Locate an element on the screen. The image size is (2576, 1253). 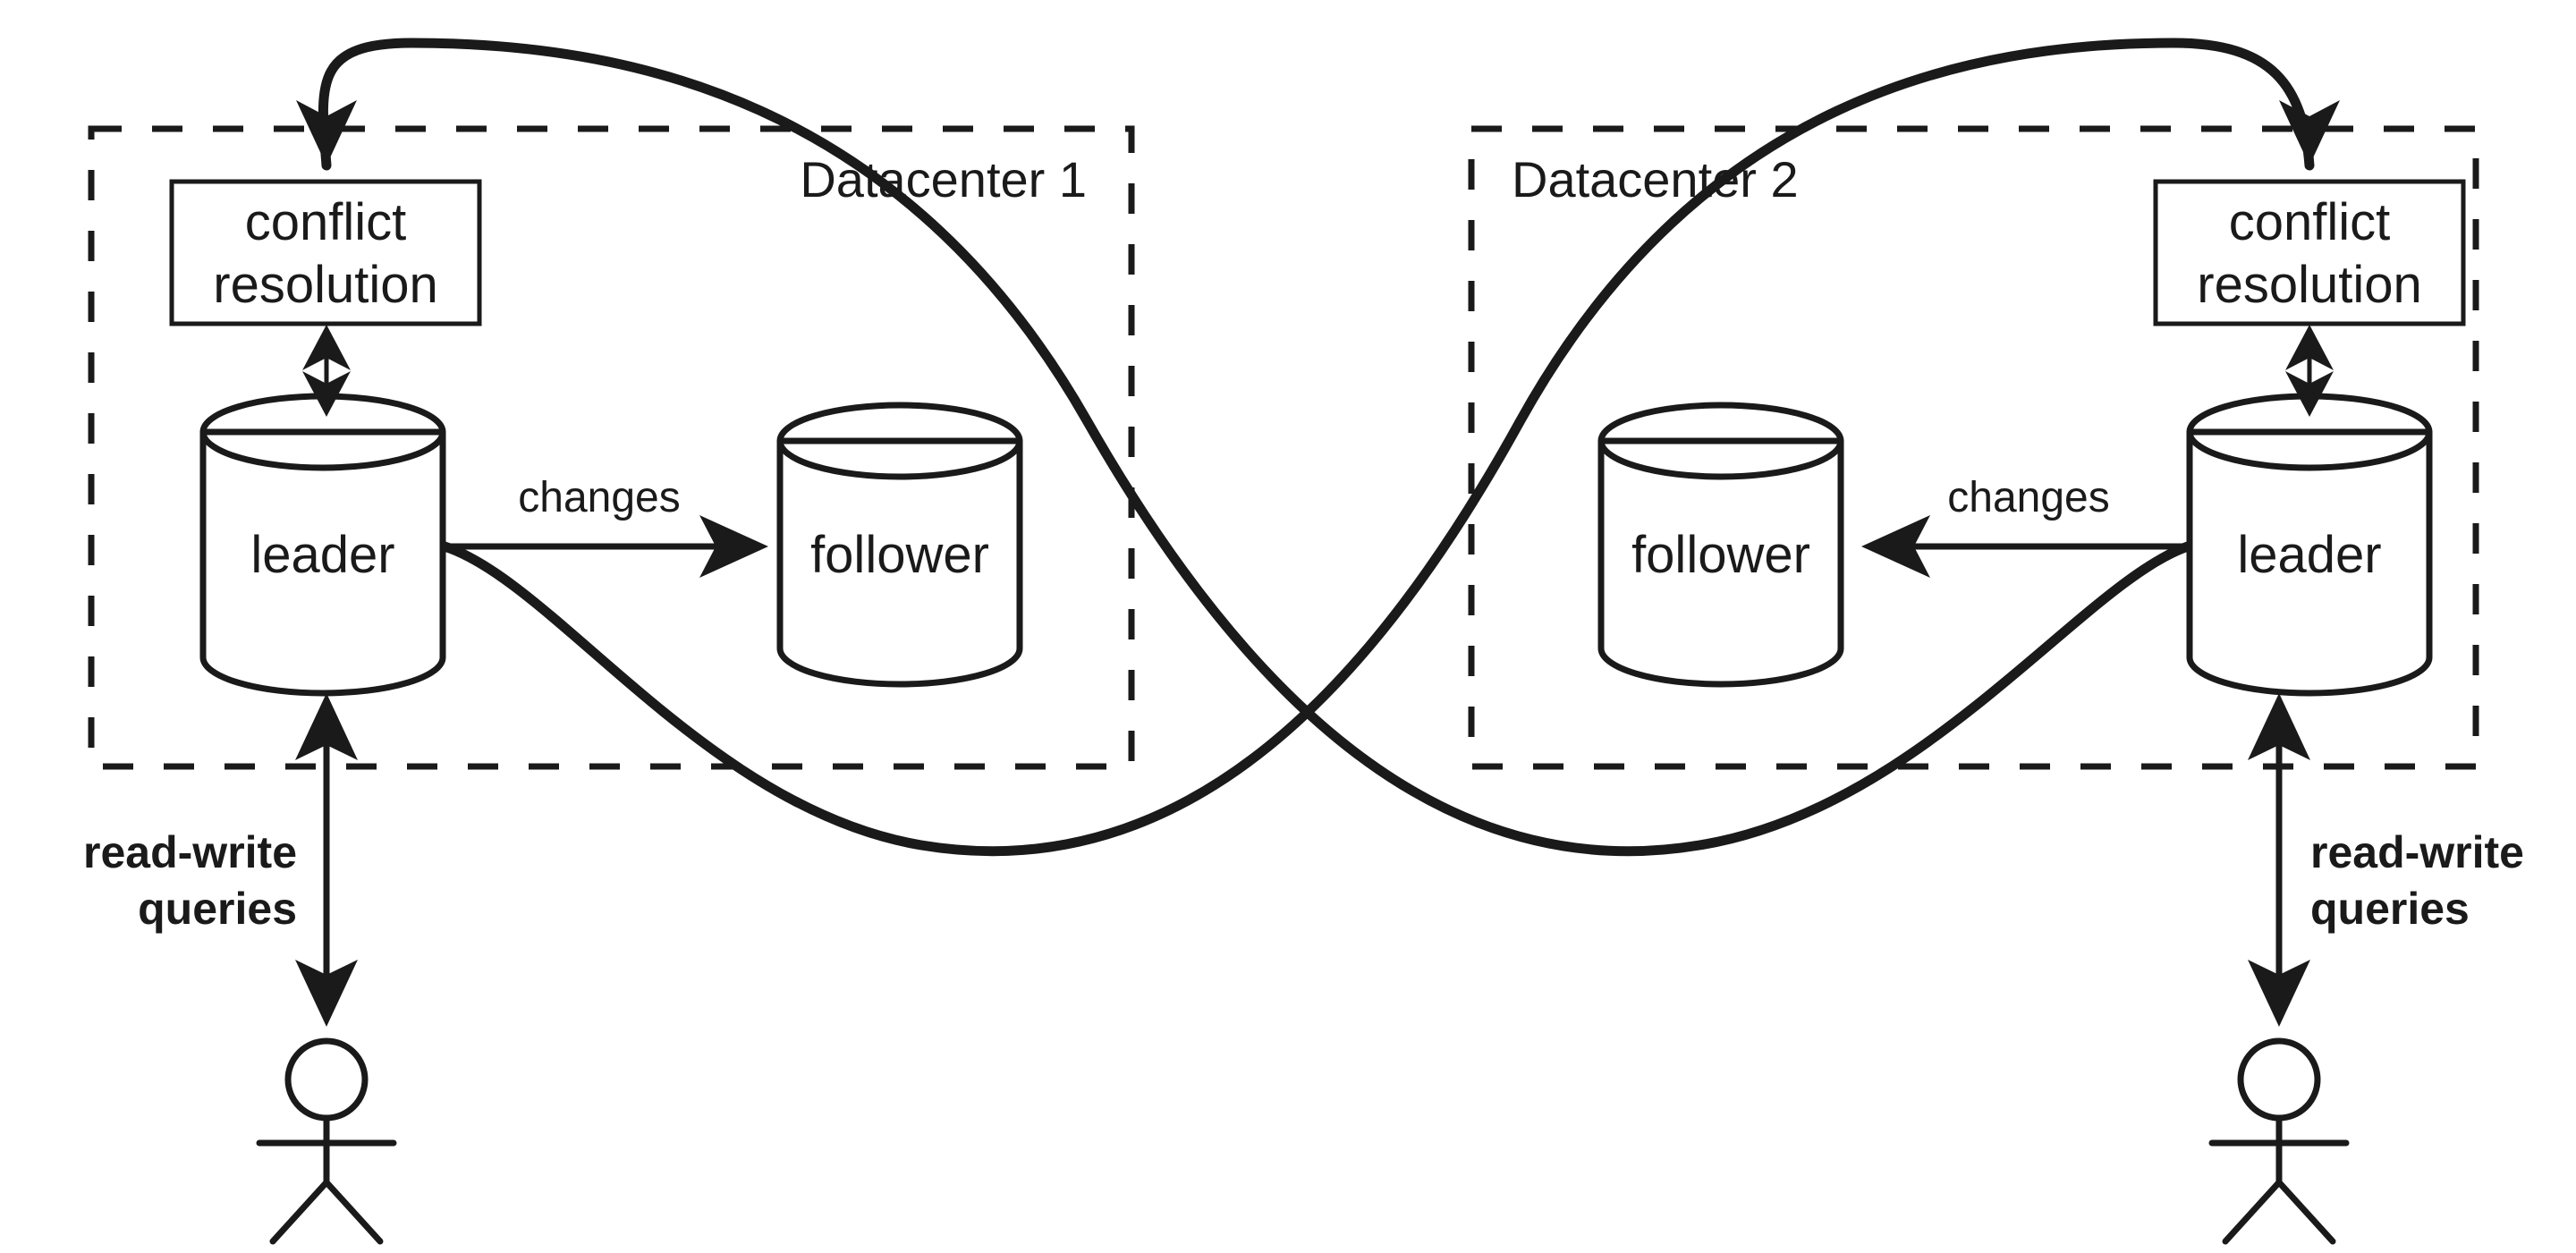
dc1-client-query-label-line2: queries is located at coordinates (217, 909).